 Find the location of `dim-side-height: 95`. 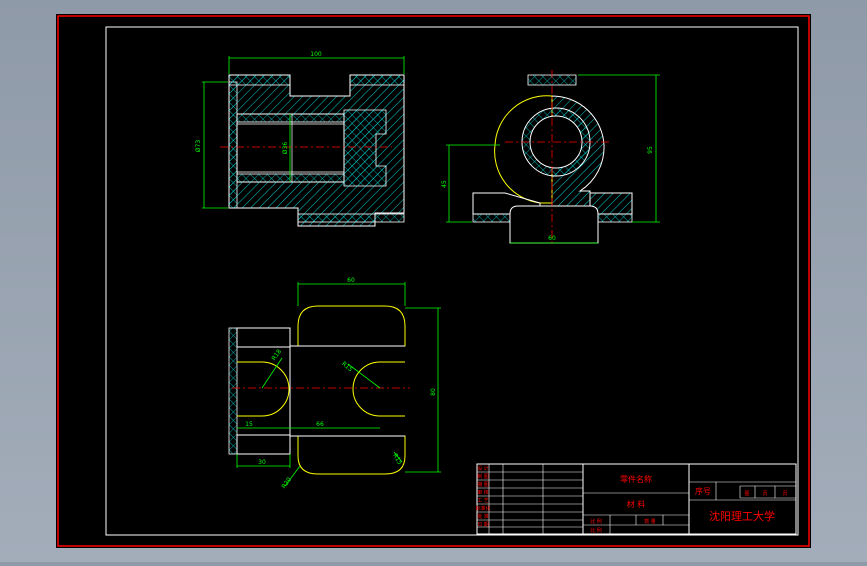

dim-side-height: 95 is located at coordinates (650, 150).